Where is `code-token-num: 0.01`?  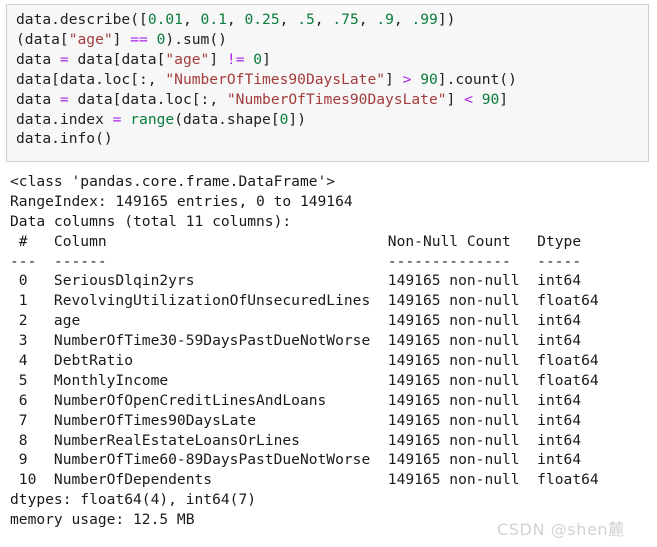 code-token-num: 0.01 is located at coordinates (165, 19).